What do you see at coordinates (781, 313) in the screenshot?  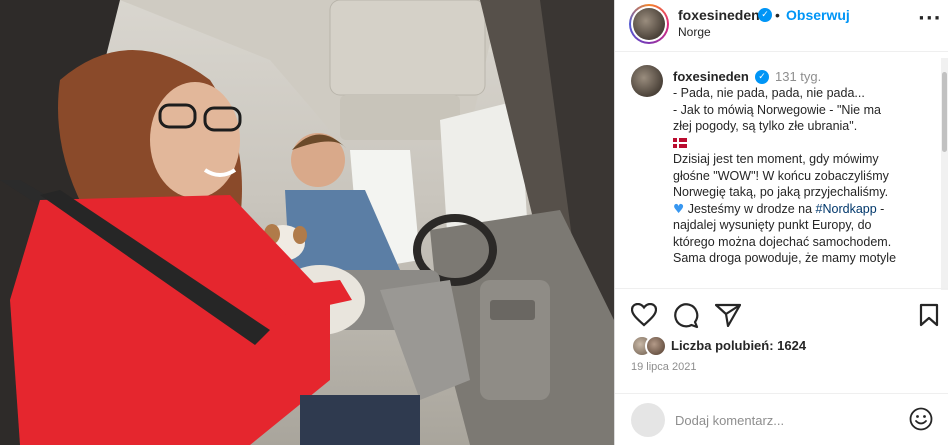 I see `action-bar` at bounding box center [781, 313].